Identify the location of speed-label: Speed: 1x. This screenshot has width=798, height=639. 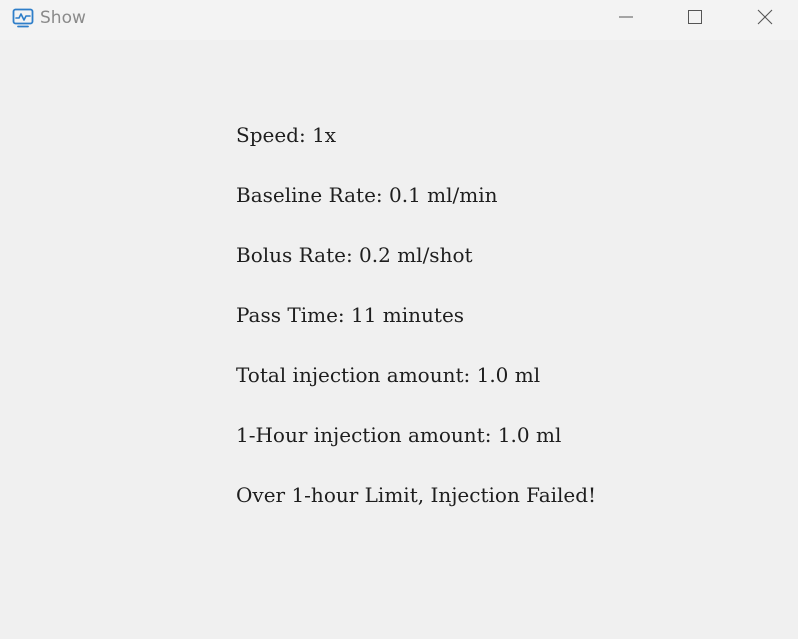
(286, 135).